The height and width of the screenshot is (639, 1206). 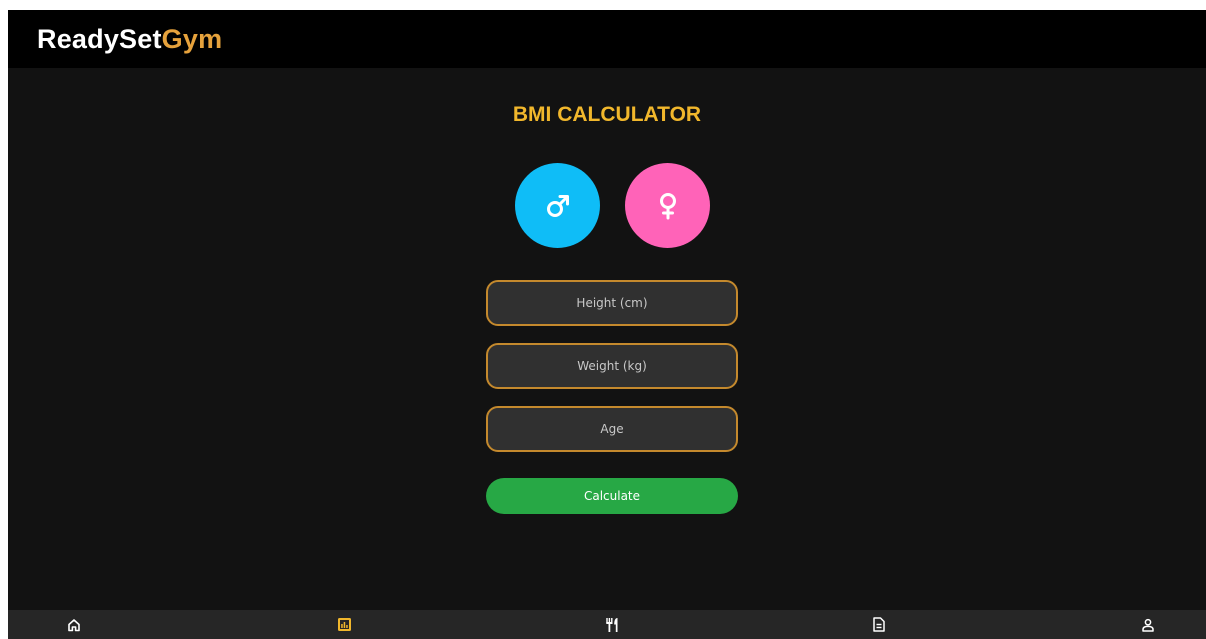 What do you see at coordinates (607, 39) in the screenshot?
I see `top-bar: ReadySetGym` at bounding box center [607, 39].